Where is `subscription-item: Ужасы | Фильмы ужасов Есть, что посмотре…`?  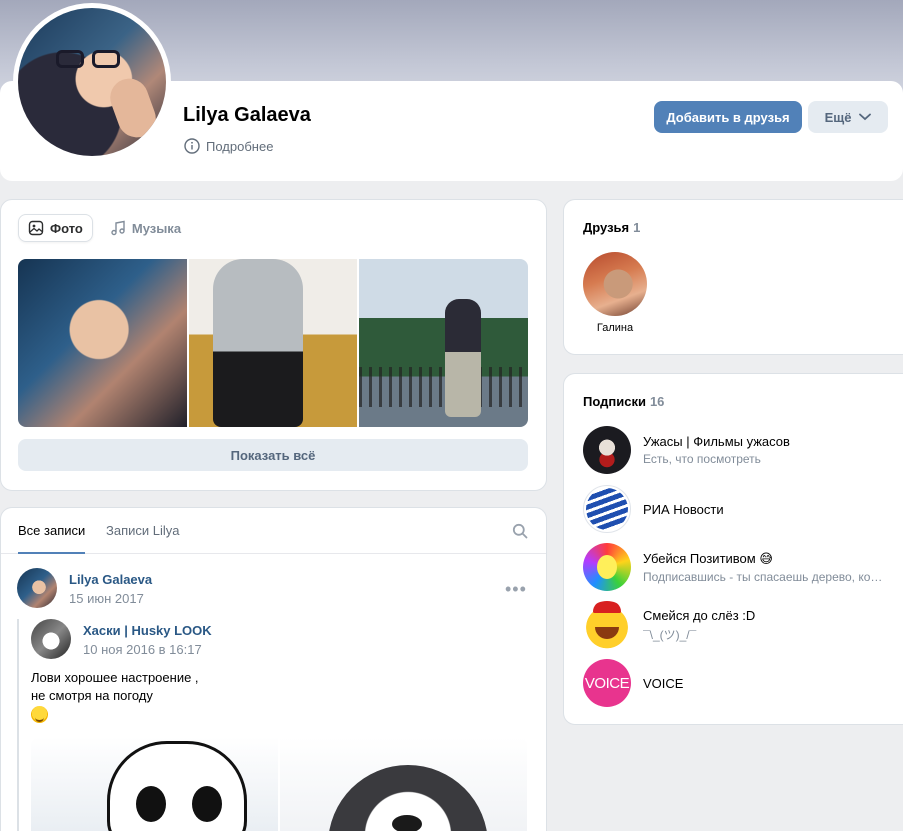
subscription-item: Ужасы | Фильмы ужасов Есть, что посмотре… is located at coordinates (738, 450).